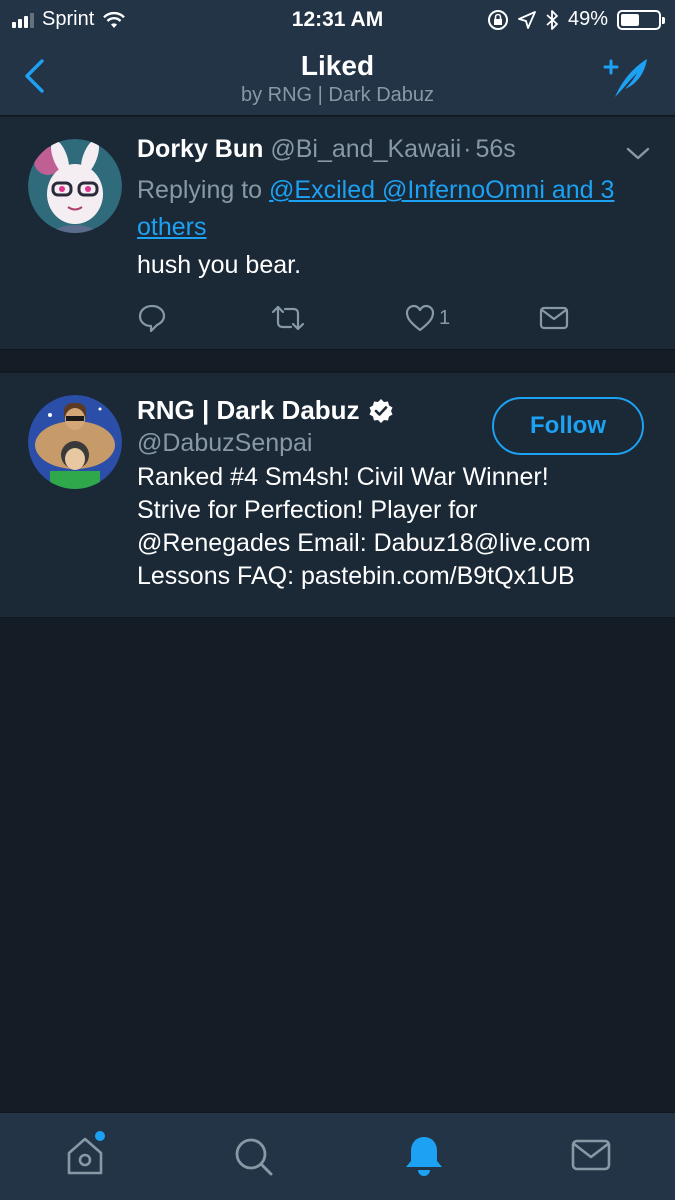 The width and height of the screenshot is (675, 1200). What do you see at coordinates (357, 318) in the screenshot?
I see `tweet-actions: 1` at bounding box center [357, 318].